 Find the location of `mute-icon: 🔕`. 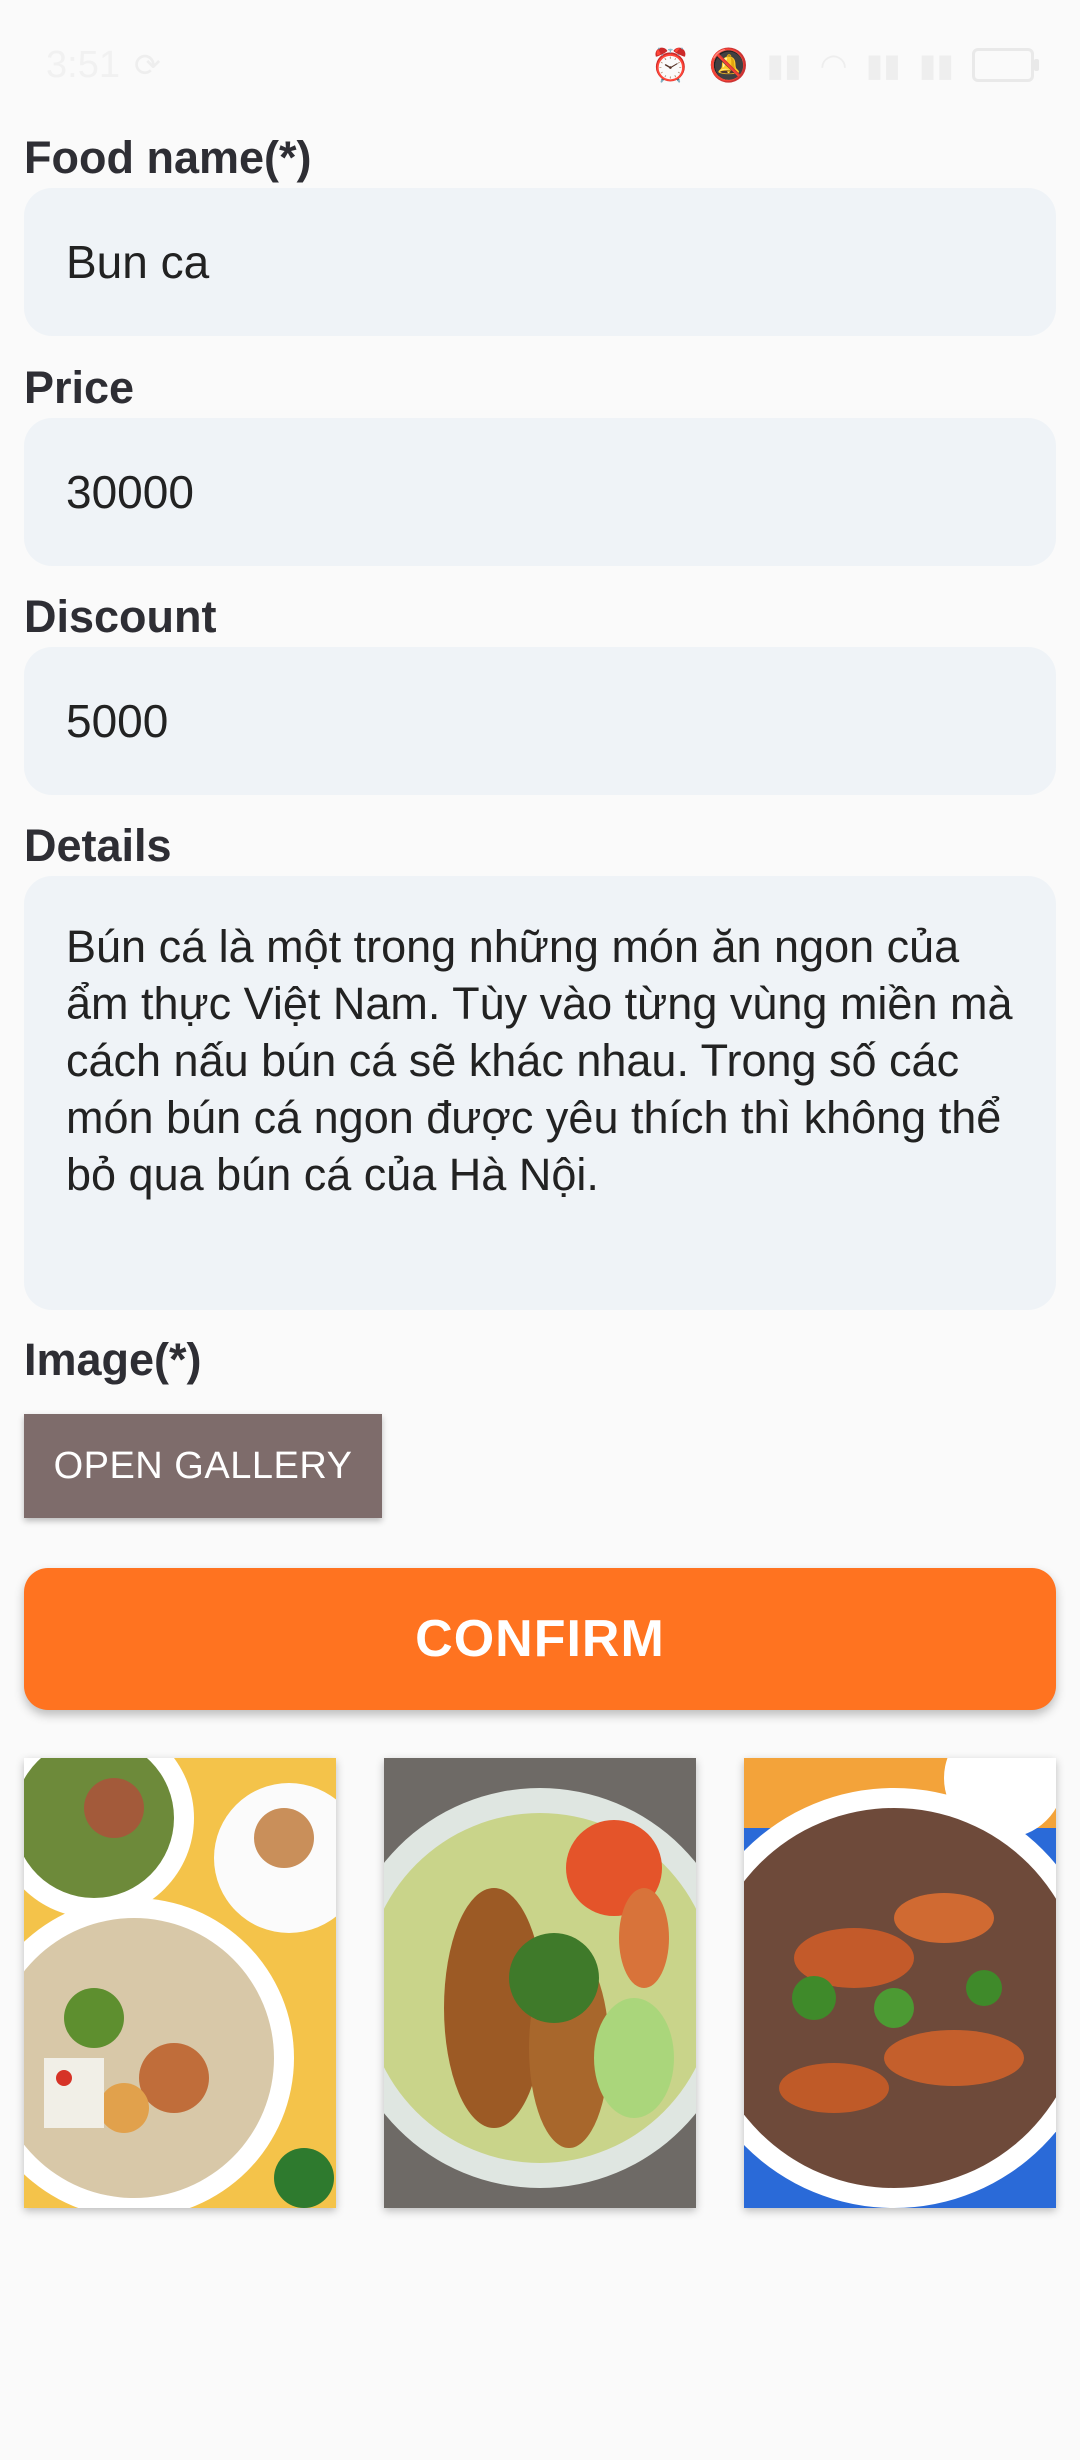

mute-icon: 🔕 is located at coordinates (728, 65).